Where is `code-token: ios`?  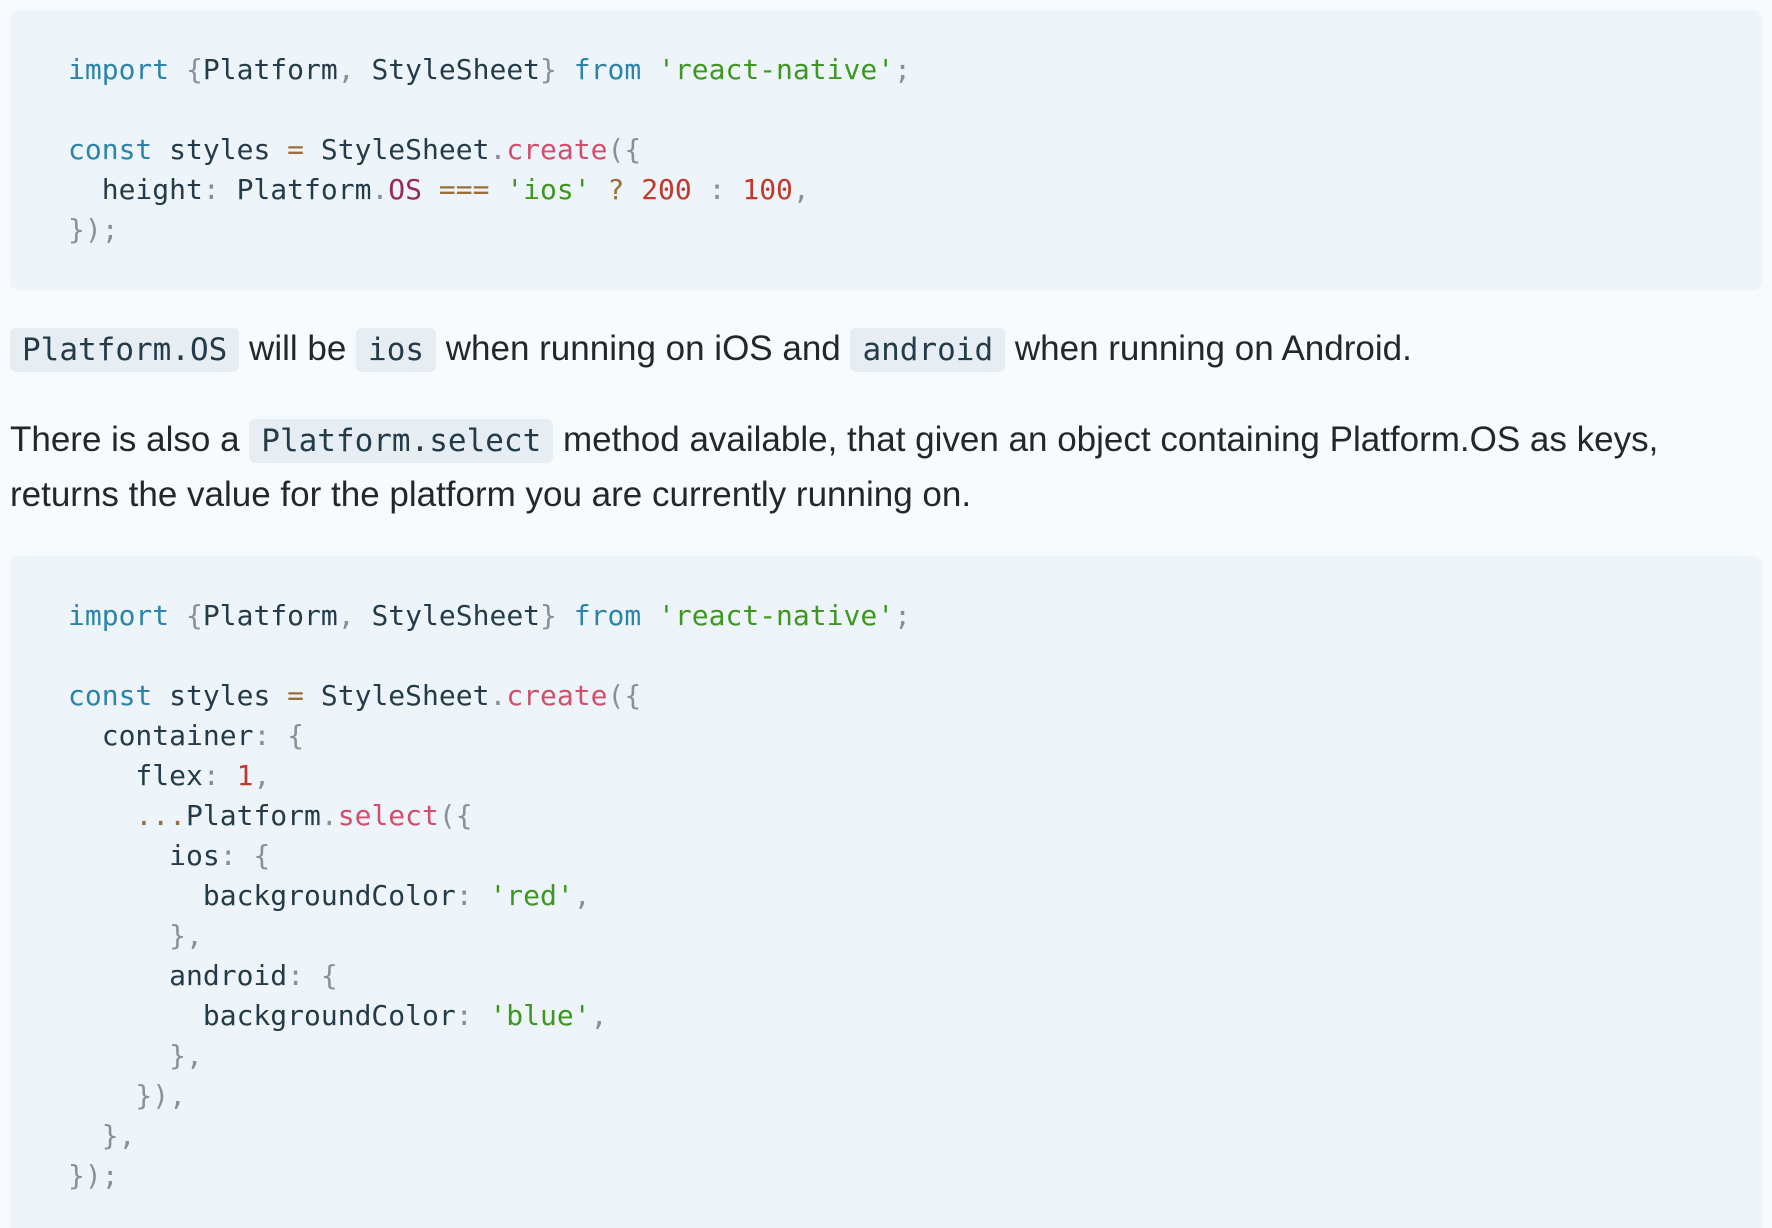
code-token: ios is located at coordinates (144, 855).